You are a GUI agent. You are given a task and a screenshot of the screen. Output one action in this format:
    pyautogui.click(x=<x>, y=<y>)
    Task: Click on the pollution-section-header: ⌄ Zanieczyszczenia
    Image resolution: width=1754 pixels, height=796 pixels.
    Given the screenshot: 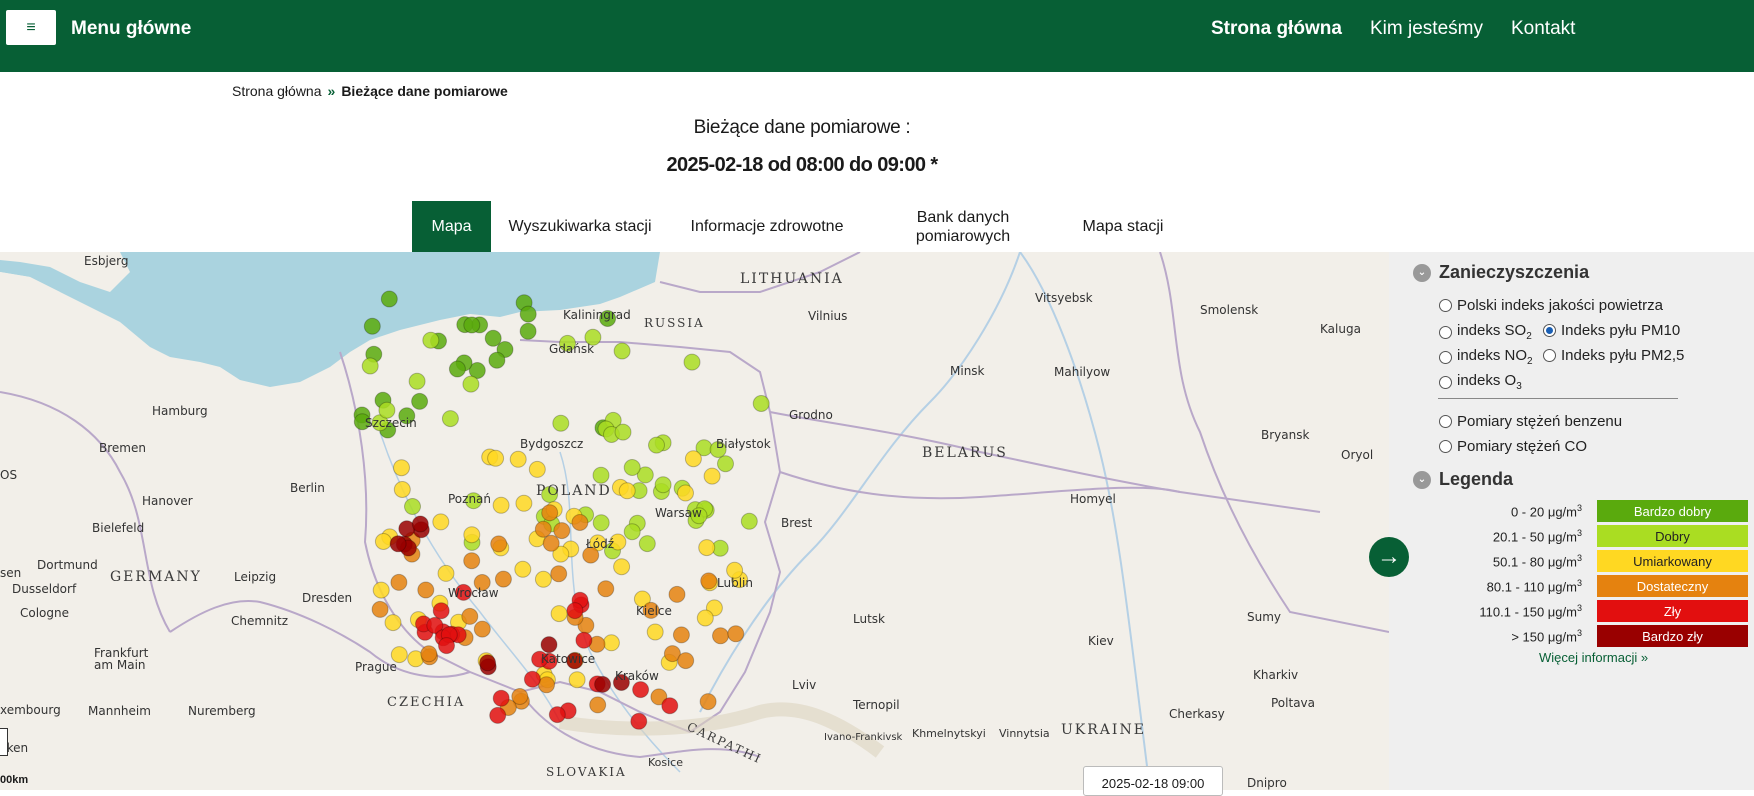 What is the action you would take?
    pyautogui.click(x=1501, y=272)
    